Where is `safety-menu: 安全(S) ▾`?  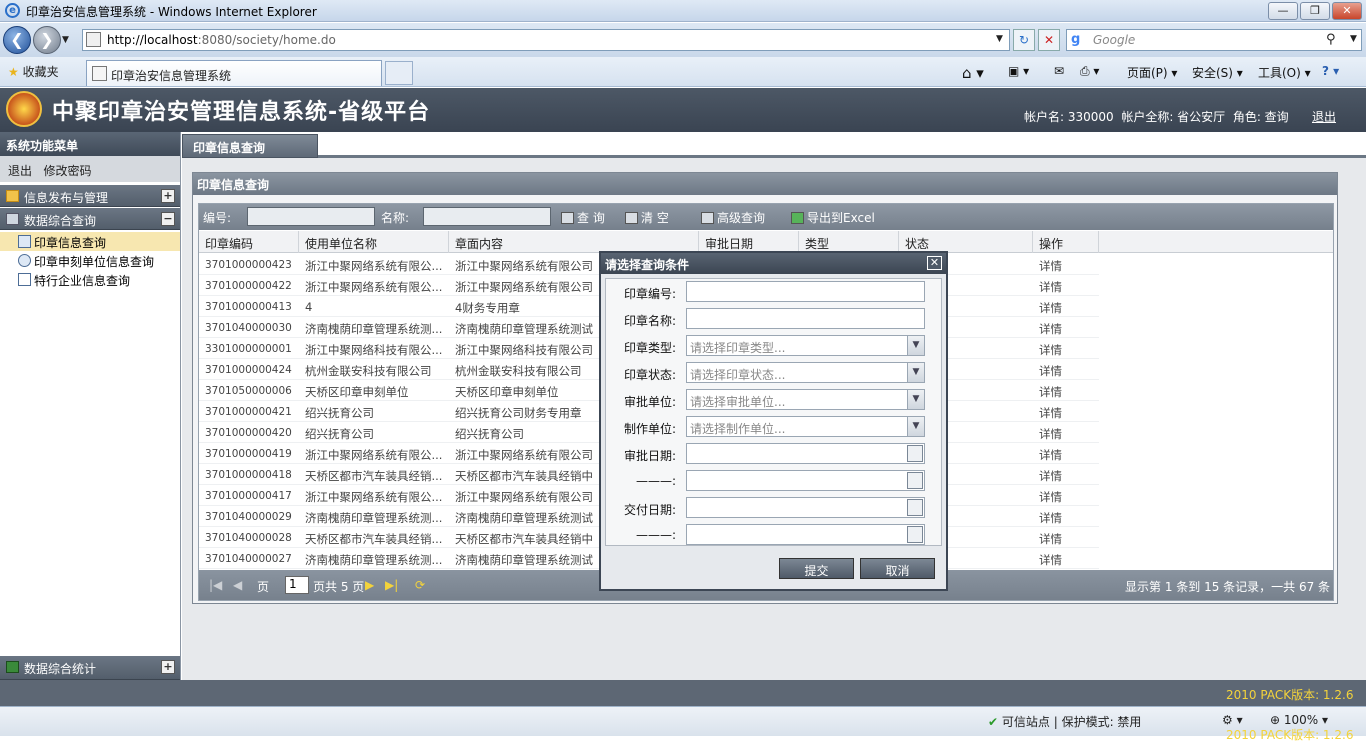
safety-menu: 安全(S) ▾ is located at coordinates (1217, 72).